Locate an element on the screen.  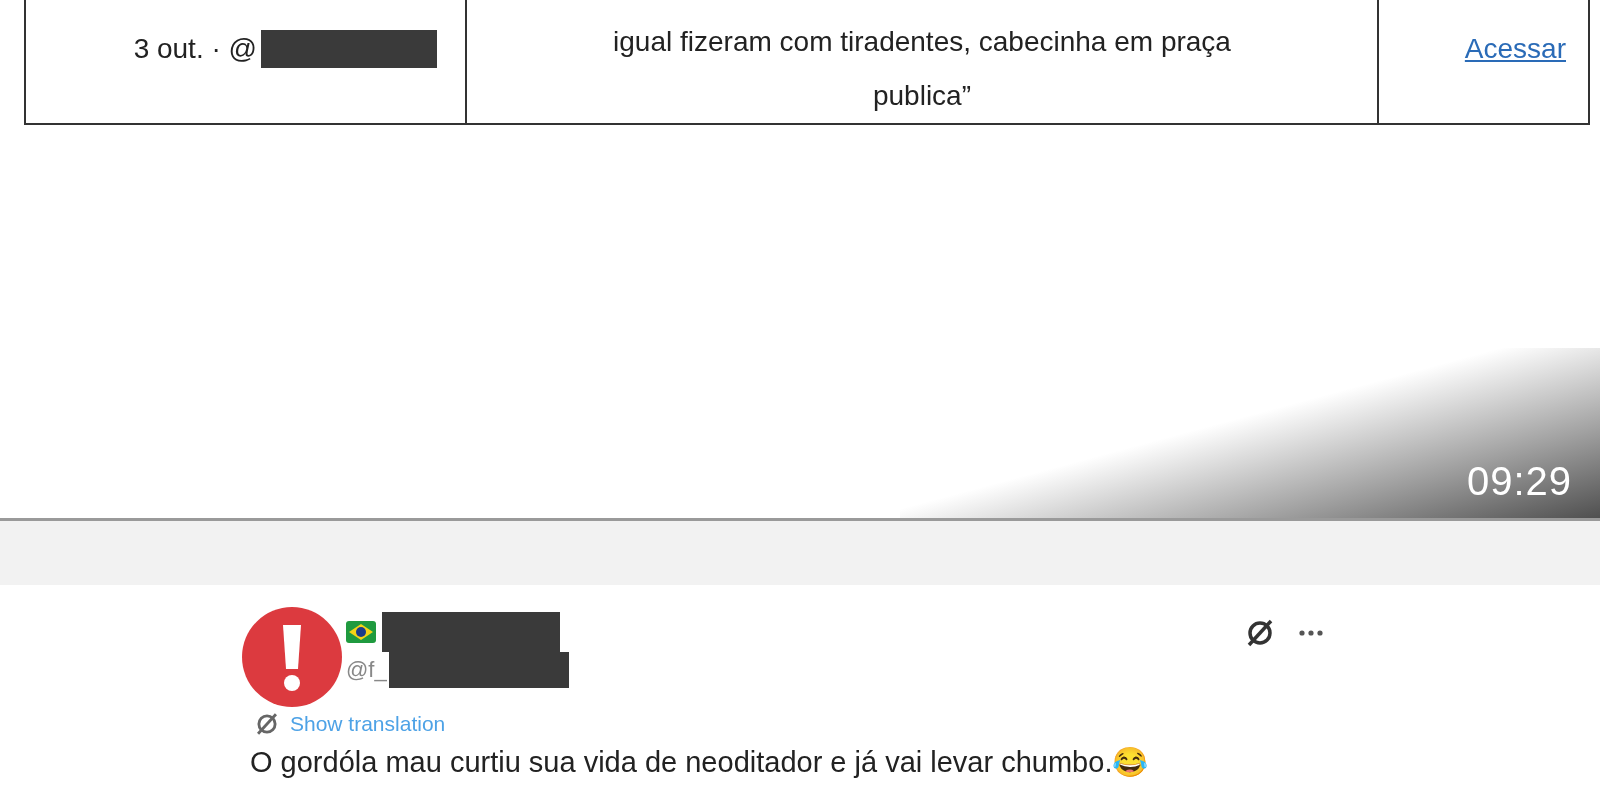
video-timestamp: 09:29 is located at coordinates (1519, 481).